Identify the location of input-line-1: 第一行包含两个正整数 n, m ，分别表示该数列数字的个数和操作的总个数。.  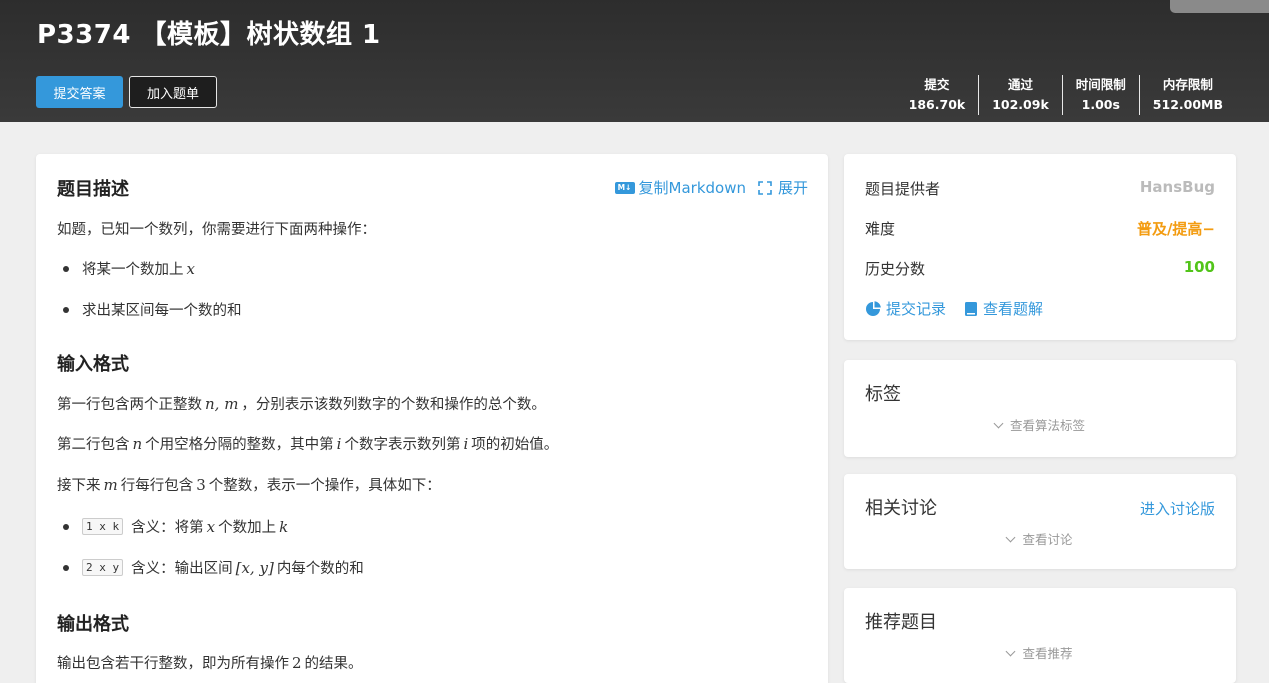
(301, 404).